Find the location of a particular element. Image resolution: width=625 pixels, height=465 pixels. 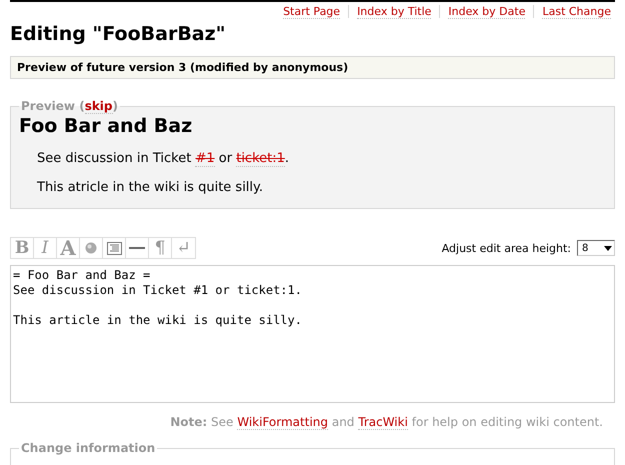

help-note: Note: See WikiFormatting and TracWiki for help on editing wiki content. is located at coordinates (386, 422).